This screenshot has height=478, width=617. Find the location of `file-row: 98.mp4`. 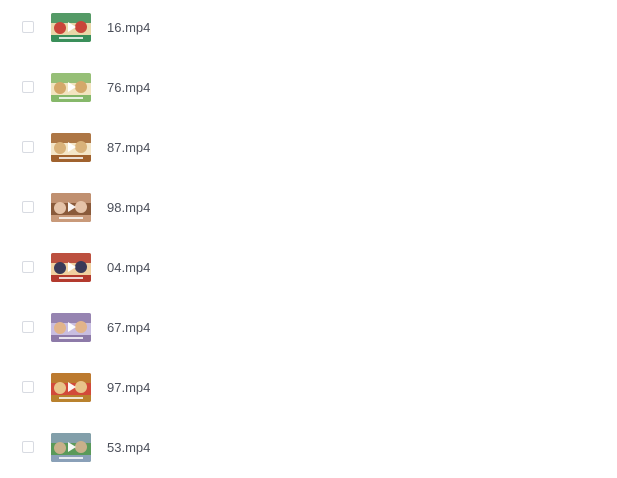

file-row: 98.mp4 is located at coordinates (308, 208).